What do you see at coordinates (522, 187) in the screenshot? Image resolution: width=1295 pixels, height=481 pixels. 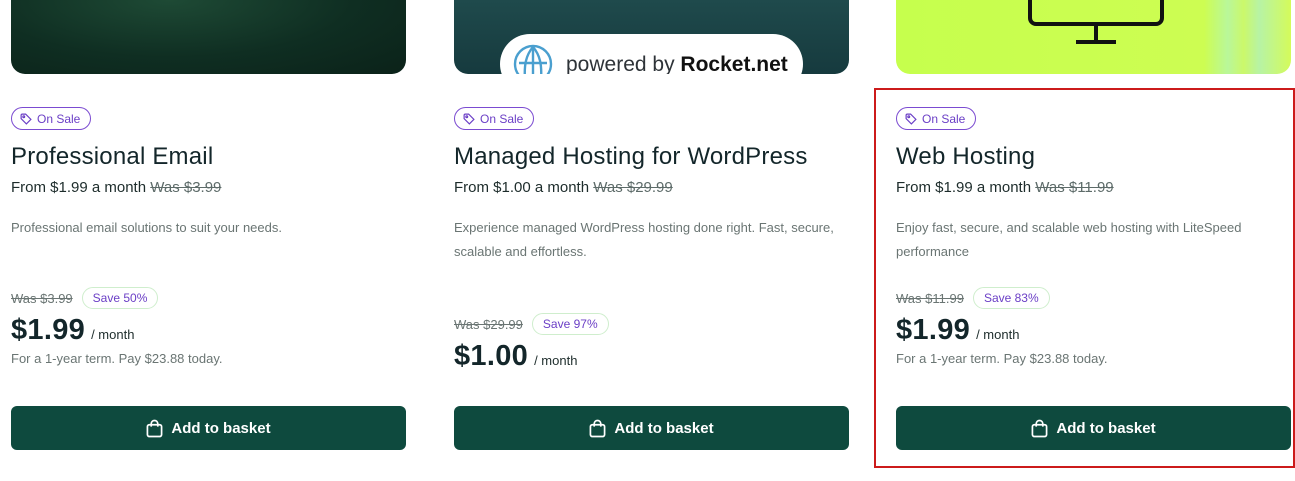 I see `from-text: From $1.00 a month` at bounding box center [522, 187].